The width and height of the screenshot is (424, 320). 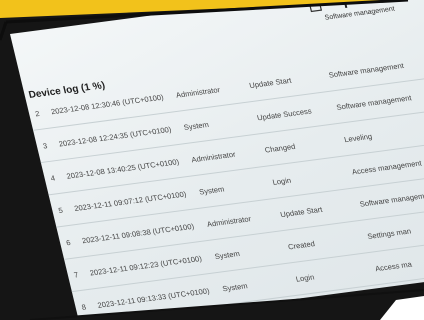 What do you see at coordinates (60, 210) in the screenshot?
I see `row-number: 5` at bounding box center [60, 210].